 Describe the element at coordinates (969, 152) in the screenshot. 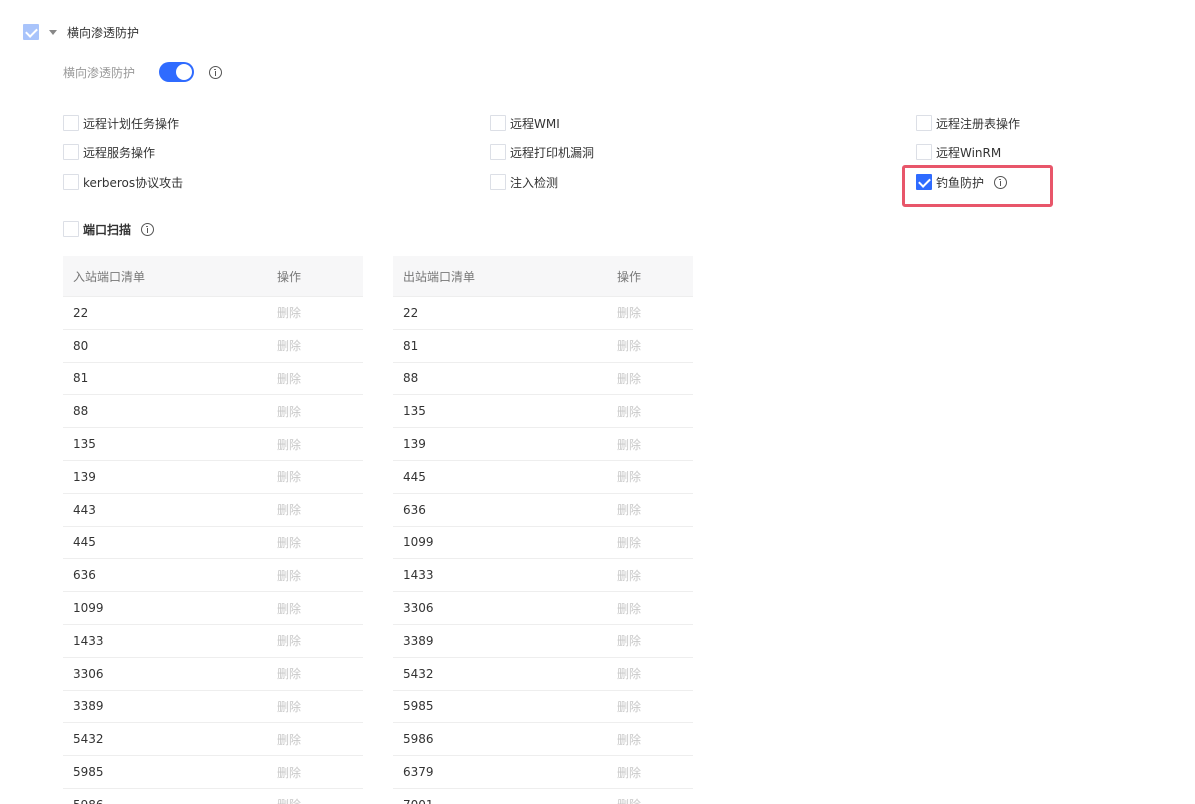

I see `option-label: 远程WinRM` at that location.